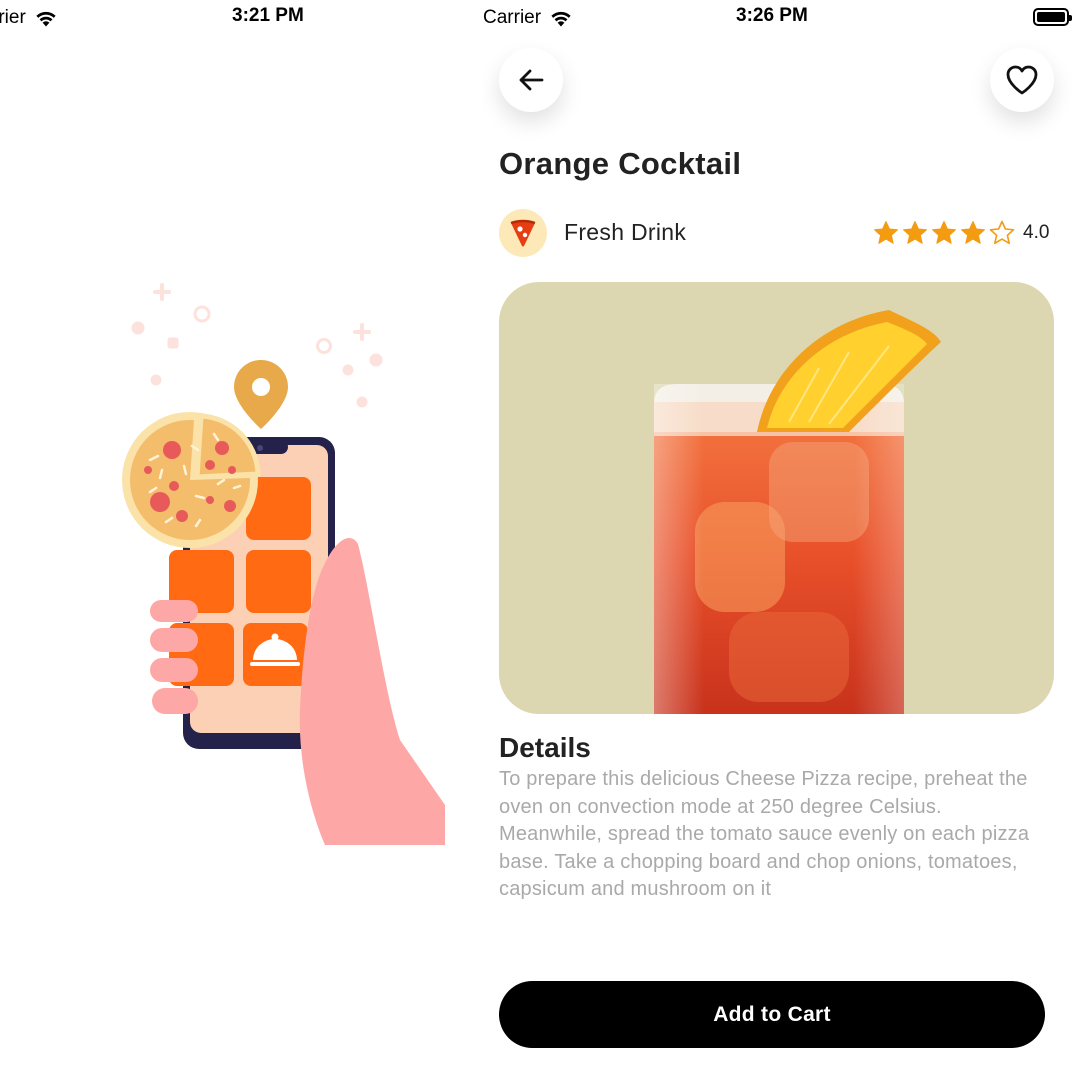  I want to click on category-badge, so click(523, 233).